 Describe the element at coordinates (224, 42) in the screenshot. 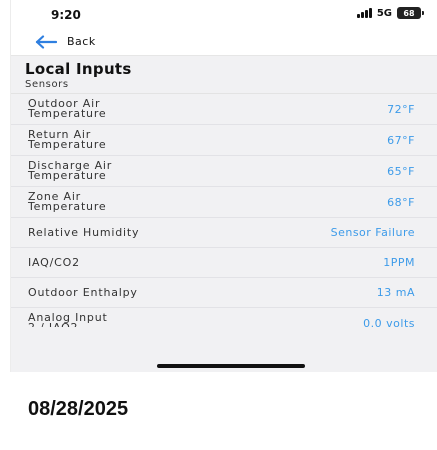

I see `nav-bar: Back` at that location.